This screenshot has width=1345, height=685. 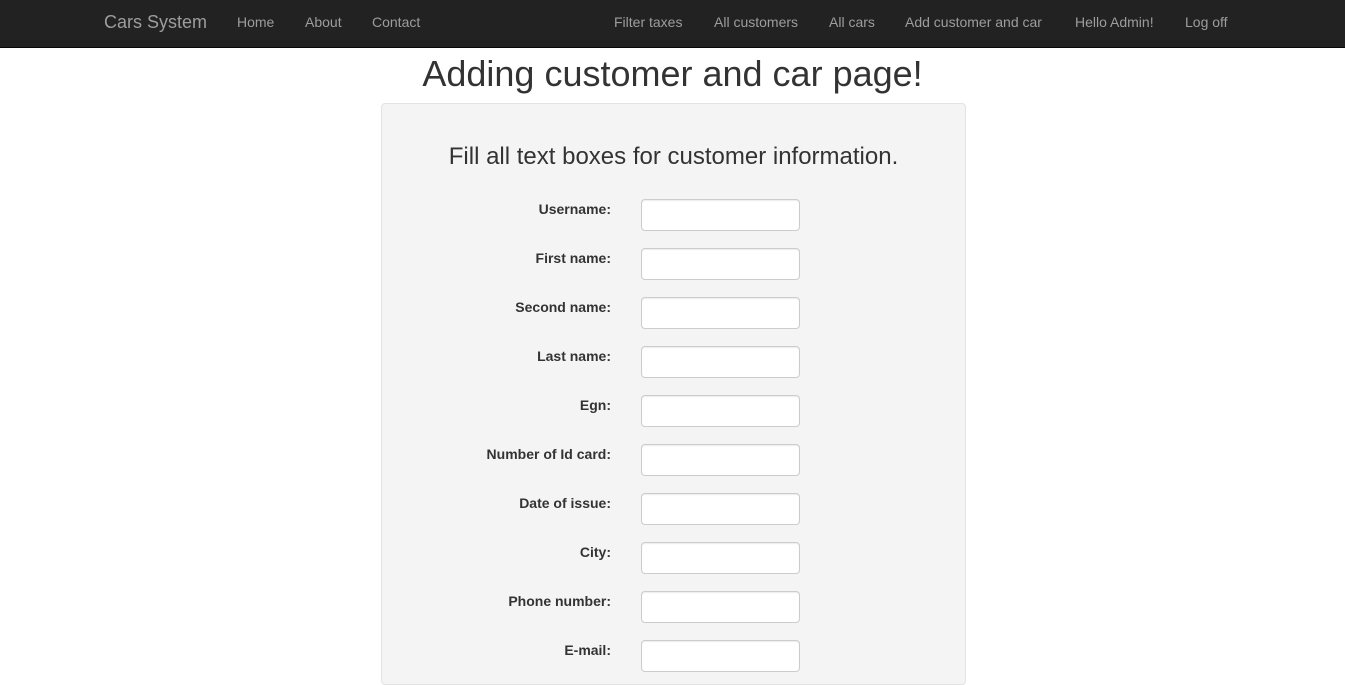 What do you see at coordinates (323, 22) in the screenshot?
I see `nav-about-link: About` at bounding box center [323, 22].